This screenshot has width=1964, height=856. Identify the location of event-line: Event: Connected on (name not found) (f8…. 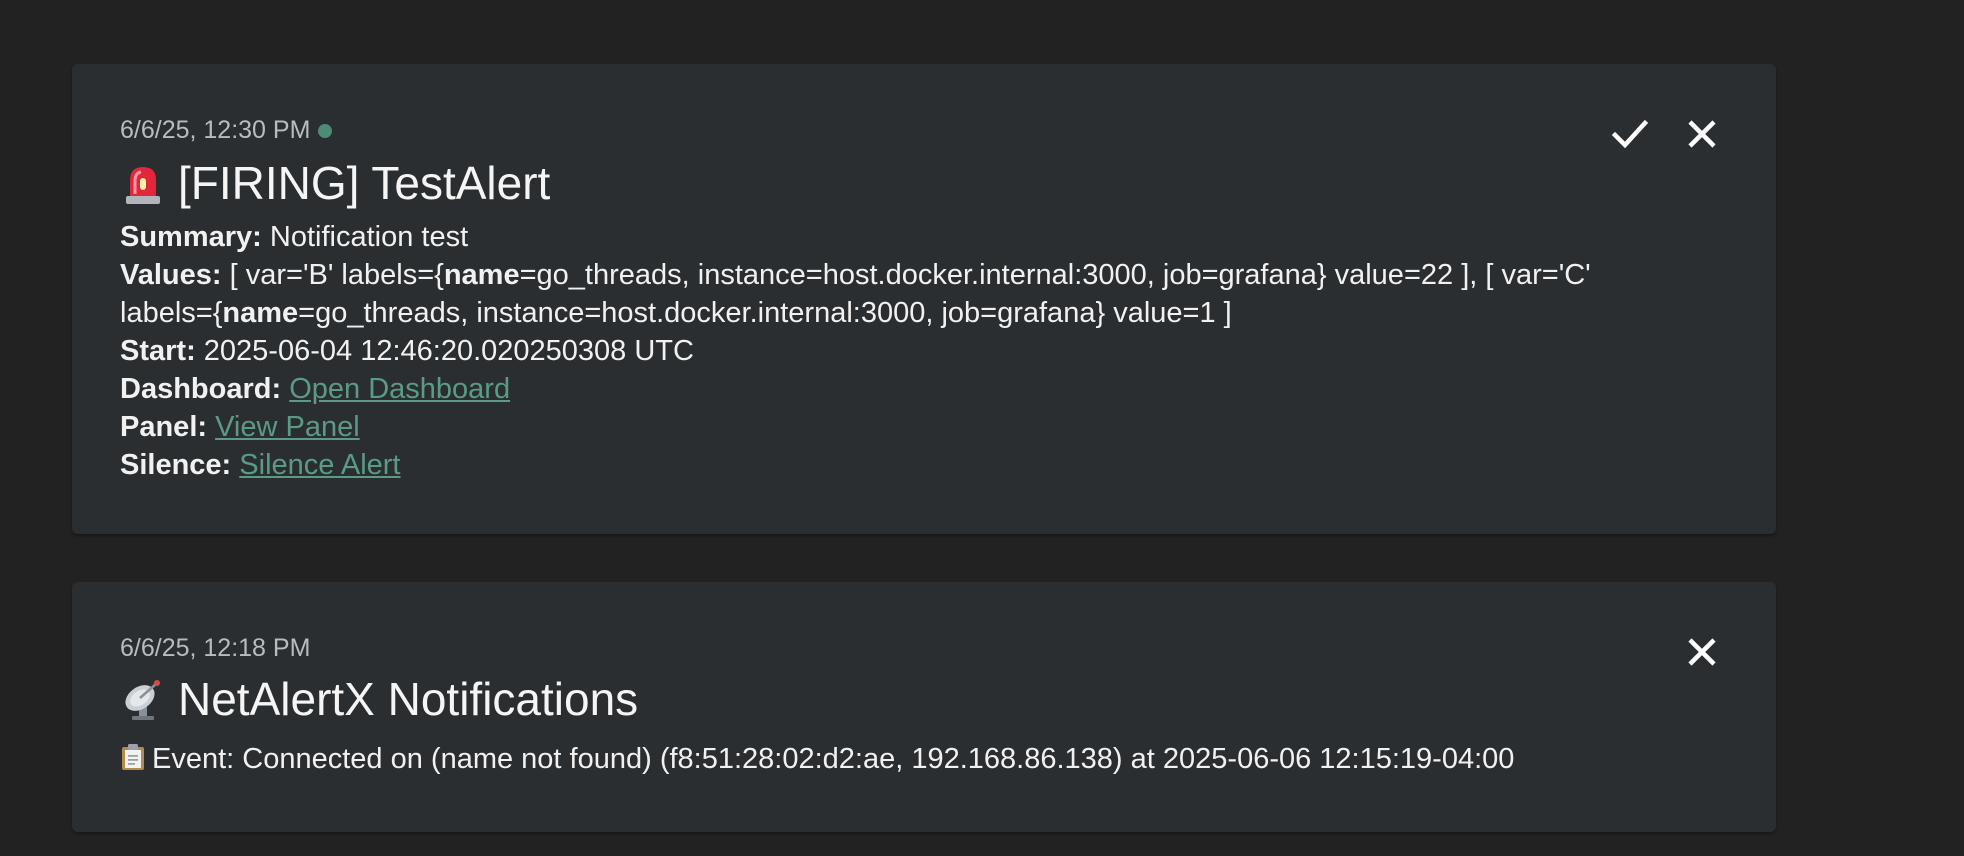
(883, 760).